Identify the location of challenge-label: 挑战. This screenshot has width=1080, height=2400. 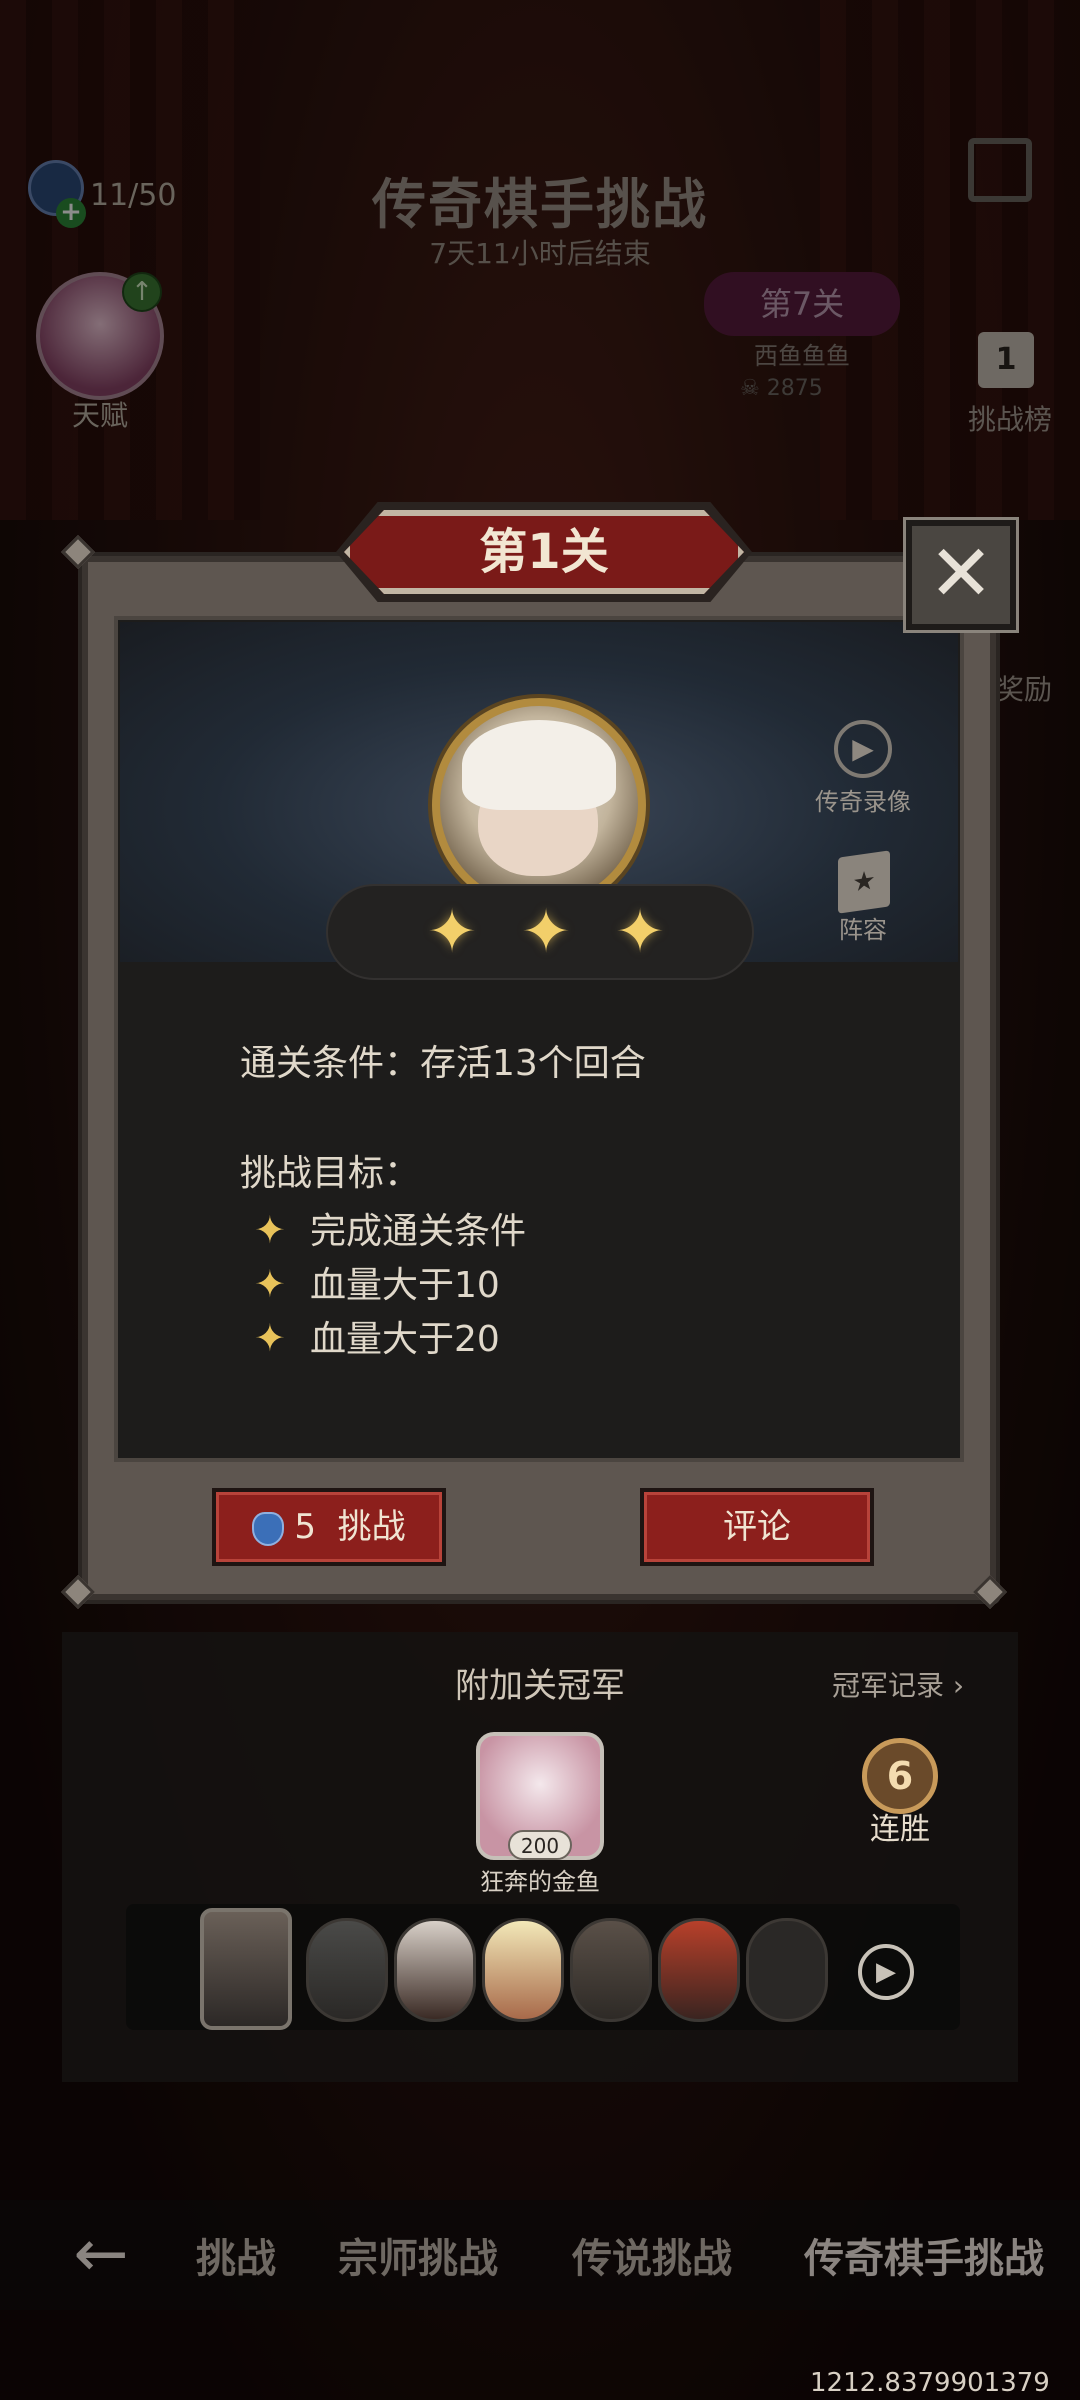
(371, 1527).